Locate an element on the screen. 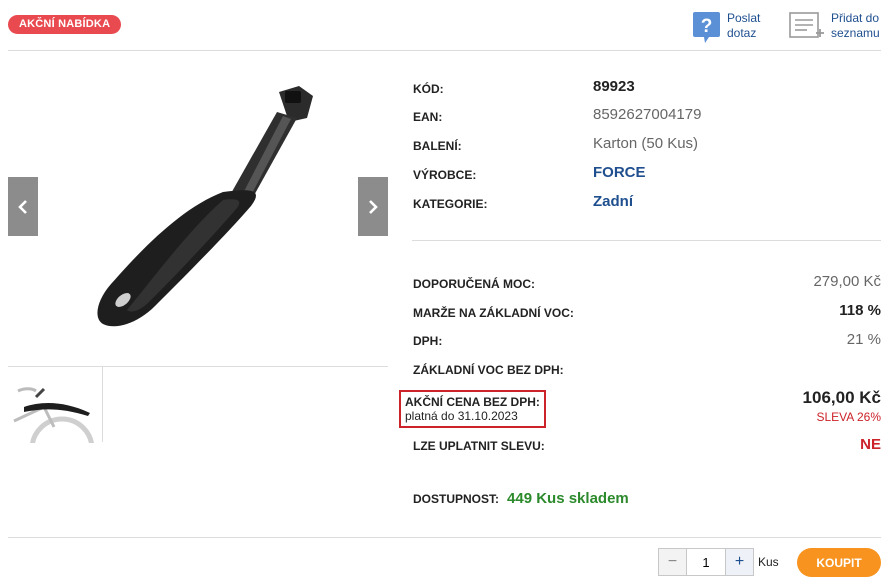 The width and height of the screenshot is (890, 585). quantity-decrease-button: − is located at coordinates (672, 562).